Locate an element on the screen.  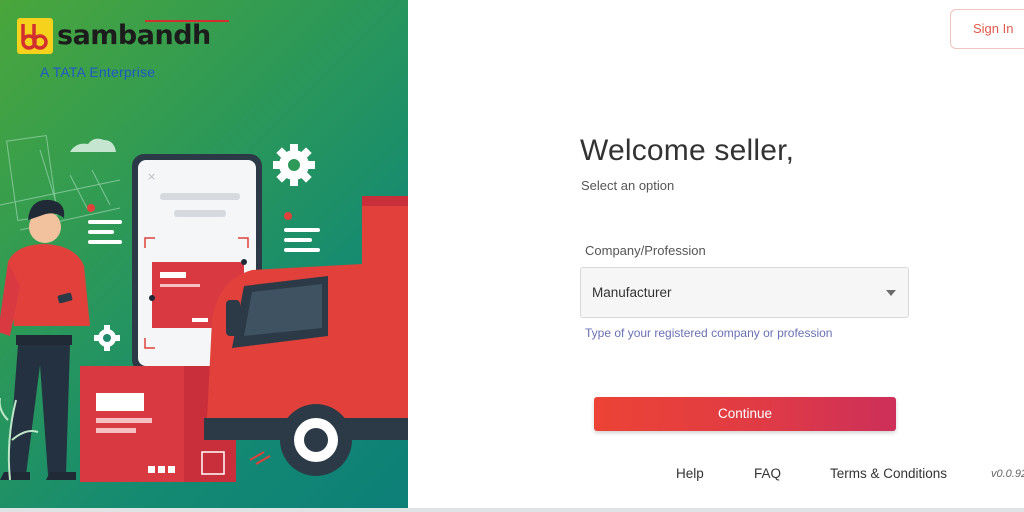
select-value: Manufacturer is located at coordinates (632, 292).